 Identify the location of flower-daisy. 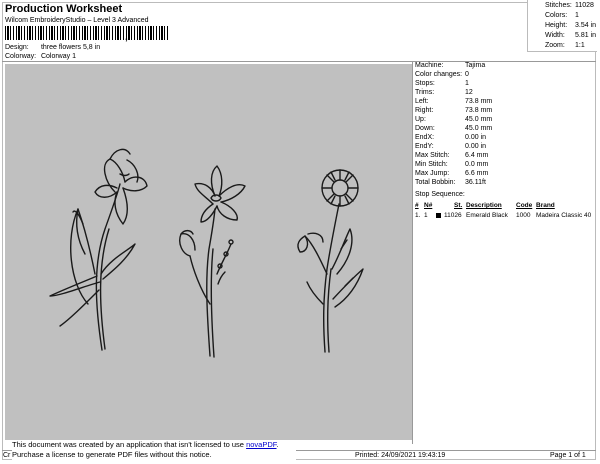
(330, 261).